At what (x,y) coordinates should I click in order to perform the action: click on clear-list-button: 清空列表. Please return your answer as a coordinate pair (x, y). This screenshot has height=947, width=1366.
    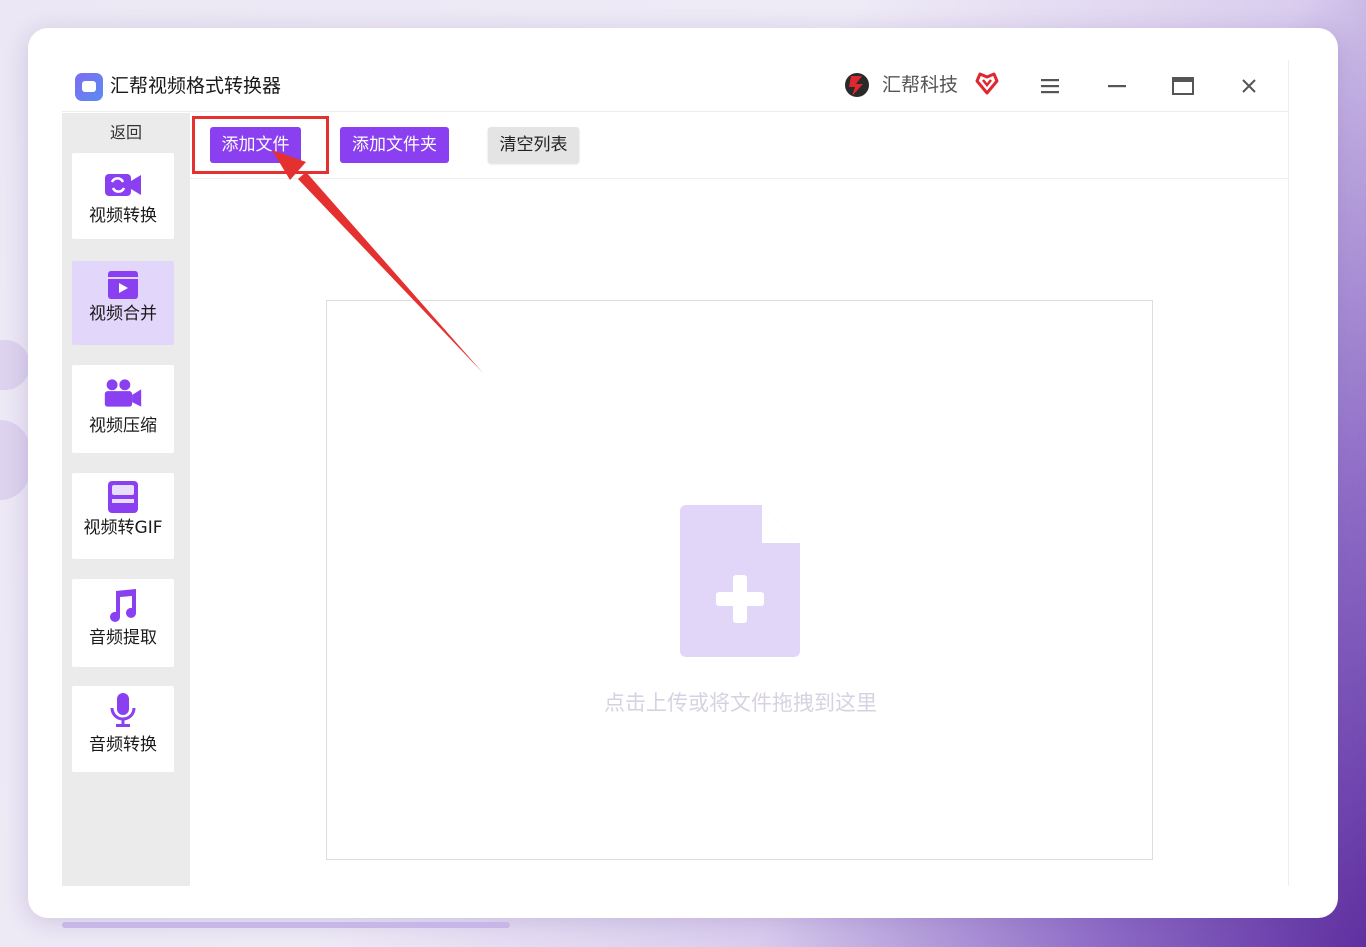
    Looking at the image, I should click on (533, 145).